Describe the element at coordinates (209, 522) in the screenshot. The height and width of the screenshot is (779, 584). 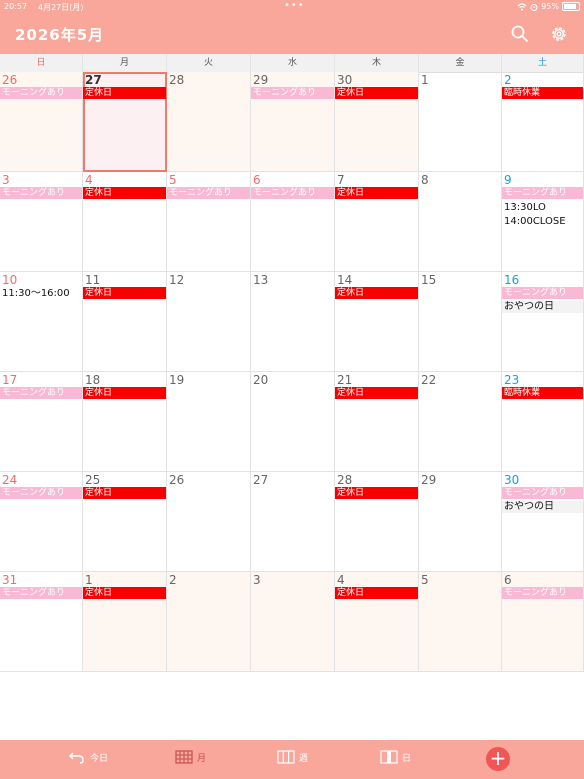
I see `day-cell: 26` at that location.